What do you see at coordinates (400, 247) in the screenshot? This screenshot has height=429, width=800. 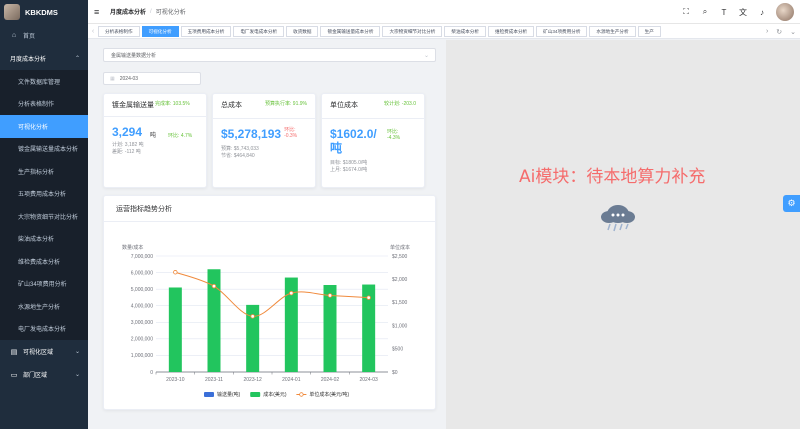 I see `y-axis-title-right: 单位成本` at bounding box center [400, 247].